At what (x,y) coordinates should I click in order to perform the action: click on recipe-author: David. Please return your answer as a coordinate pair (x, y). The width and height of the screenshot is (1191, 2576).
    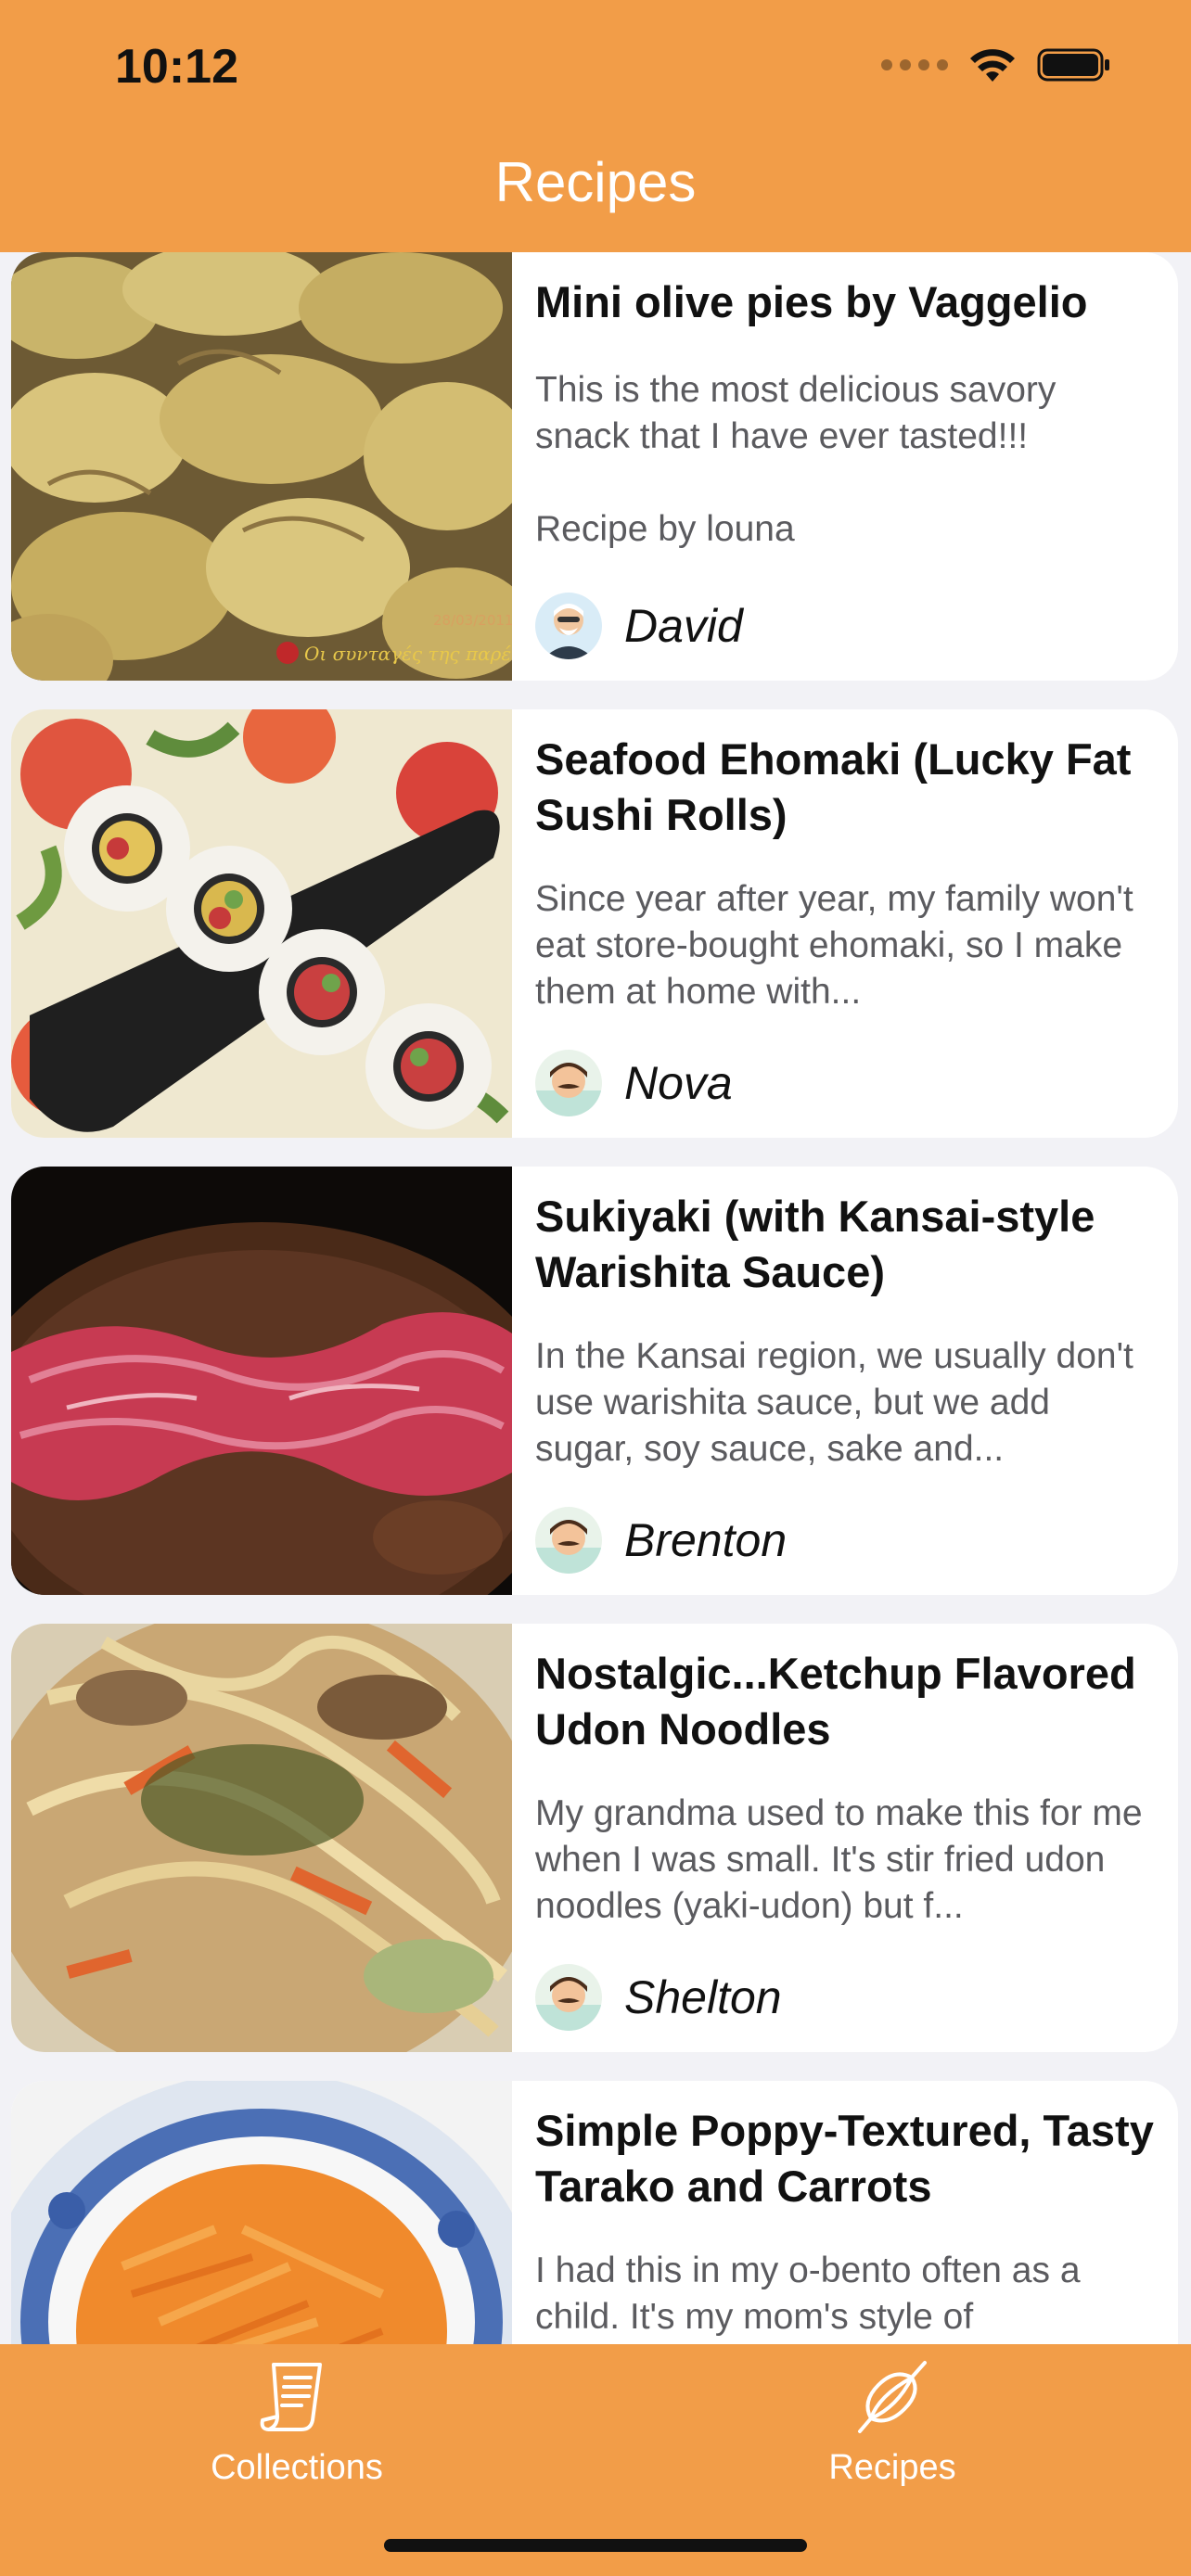
    Looking at the image, I should click on (639, 626).